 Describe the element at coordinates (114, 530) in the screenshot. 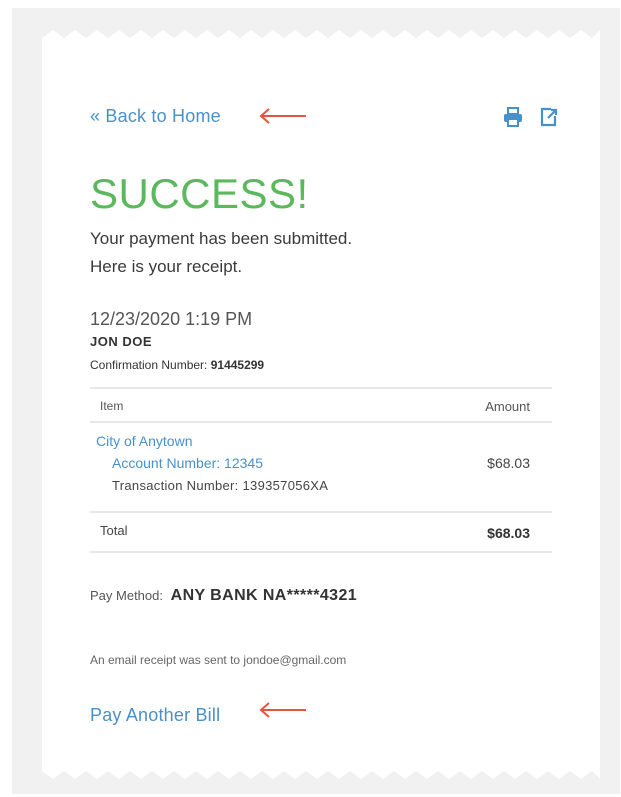

I see `total-label: Total` at that location.